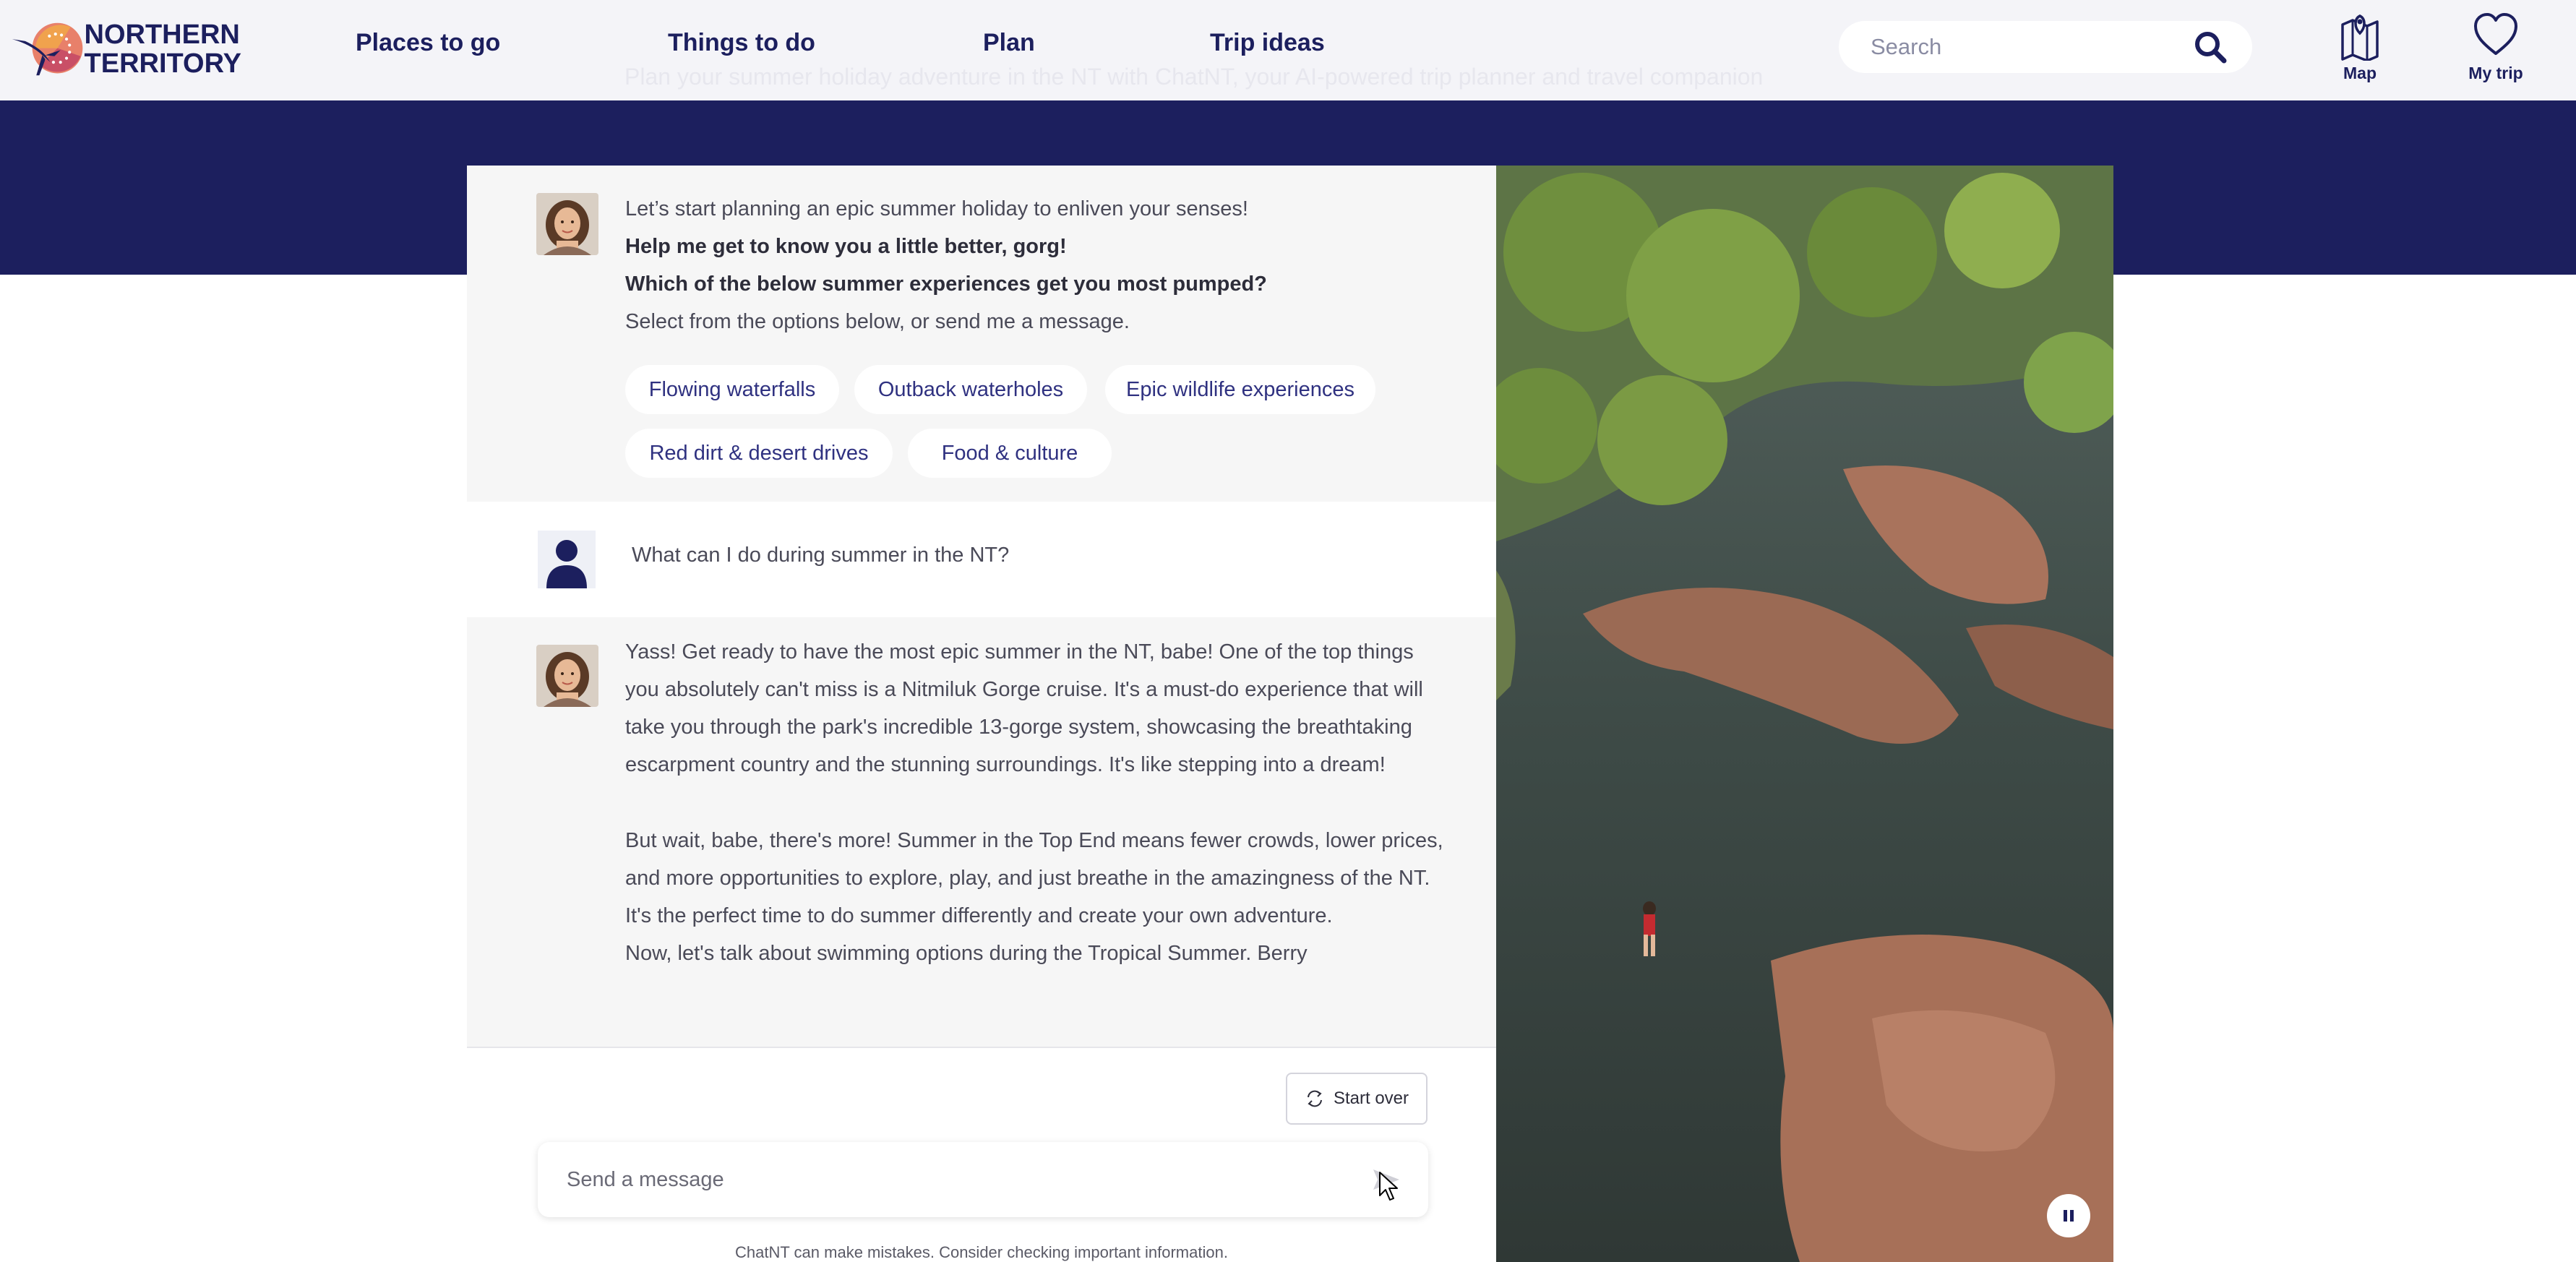  I want to click on nav-trip-ideas: Trip ideas, so click(1268, 43).